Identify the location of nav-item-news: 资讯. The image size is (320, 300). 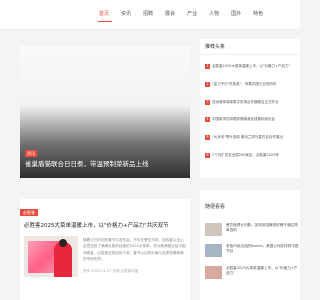
(126, 14).